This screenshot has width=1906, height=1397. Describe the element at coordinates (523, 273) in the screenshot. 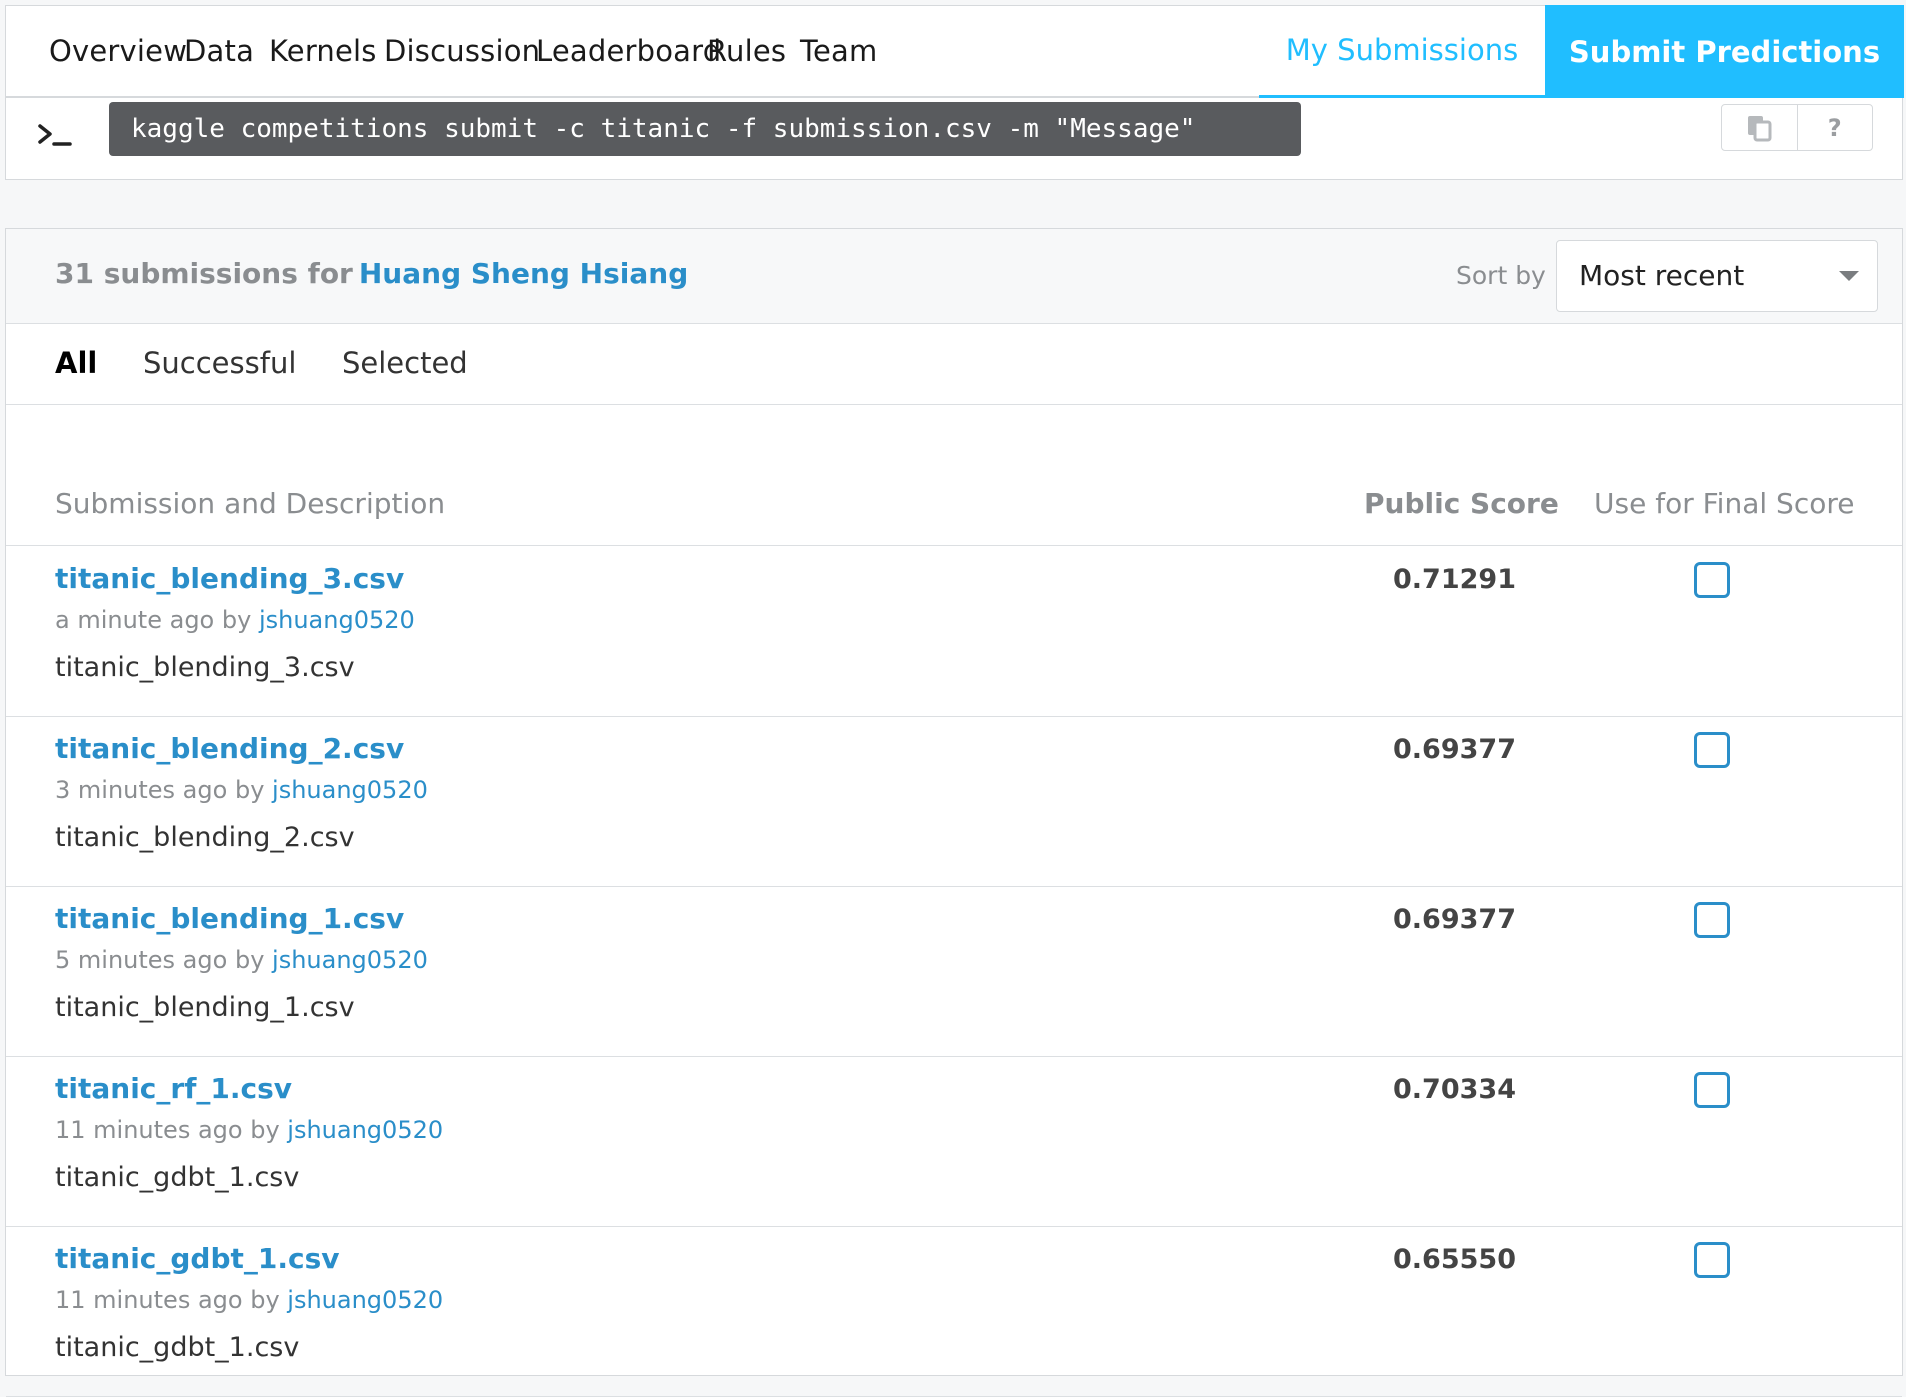

I see `submission-user-link: Huang Sheng Hsiang` at that location.